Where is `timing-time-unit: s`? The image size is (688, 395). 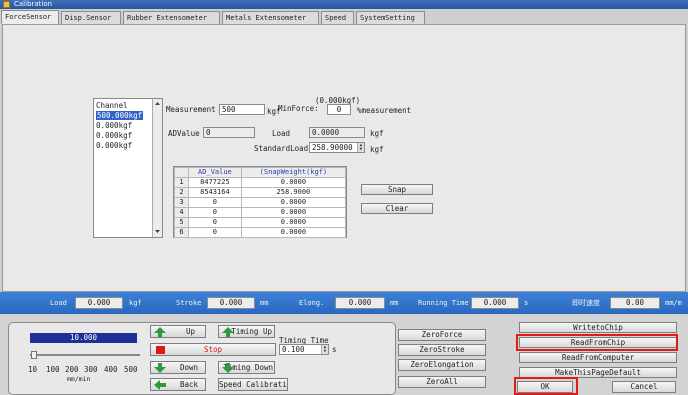 timing-time-unit: s is located at coordinates (334, 349).